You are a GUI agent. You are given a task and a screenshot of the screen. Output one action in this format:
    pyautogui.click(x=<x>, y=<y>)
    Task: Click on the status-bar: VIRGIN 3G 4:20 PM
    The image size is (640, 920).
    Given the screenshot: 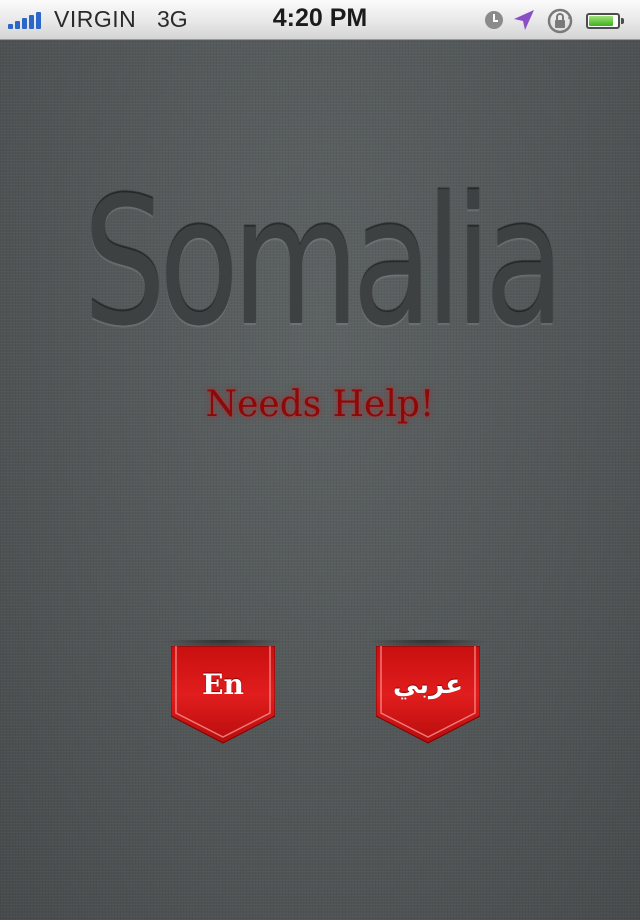 What is the action you would take?
    pyautogui.click(x=320, y=20)
    